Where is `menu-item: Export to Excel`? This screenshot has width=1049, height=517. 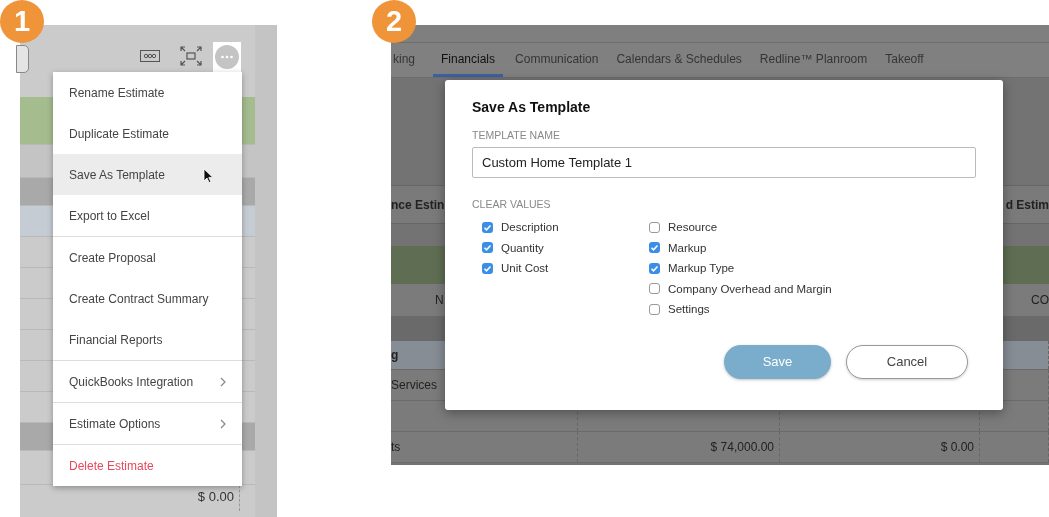
menu-item: Export to Excel is located at coordinates (147, 215).